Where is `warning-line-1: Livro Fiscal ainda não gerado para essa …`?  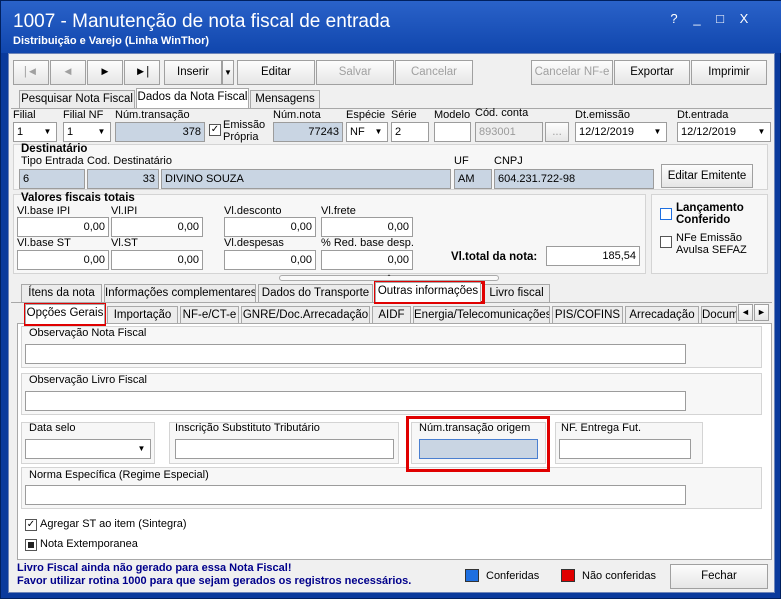
warning-line-1: Livro Fiscal ainda não gerado para essa … is located at coordinates (154, 568).